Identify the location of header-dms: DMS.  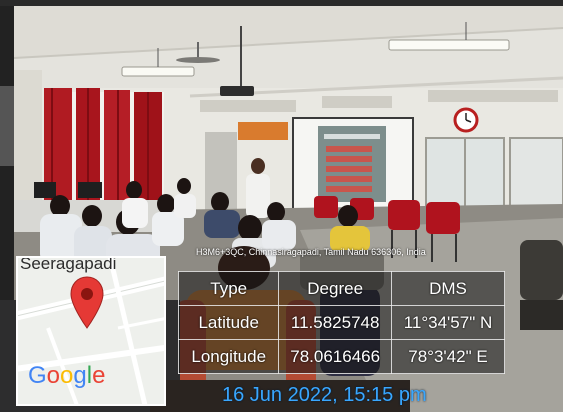
(448, 288).